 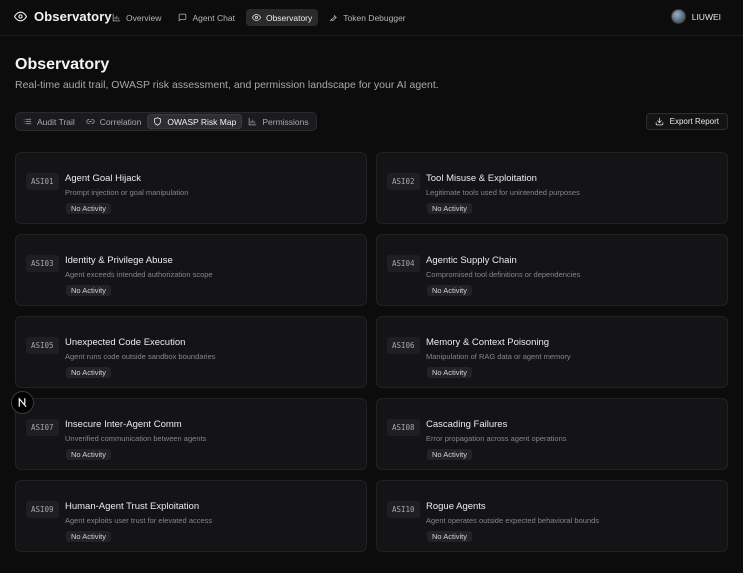 What do you see at coordinates (213, 17) in the screenshot?
I see `nav-item-label: Agent Chat` at bounding box center [213, 17].